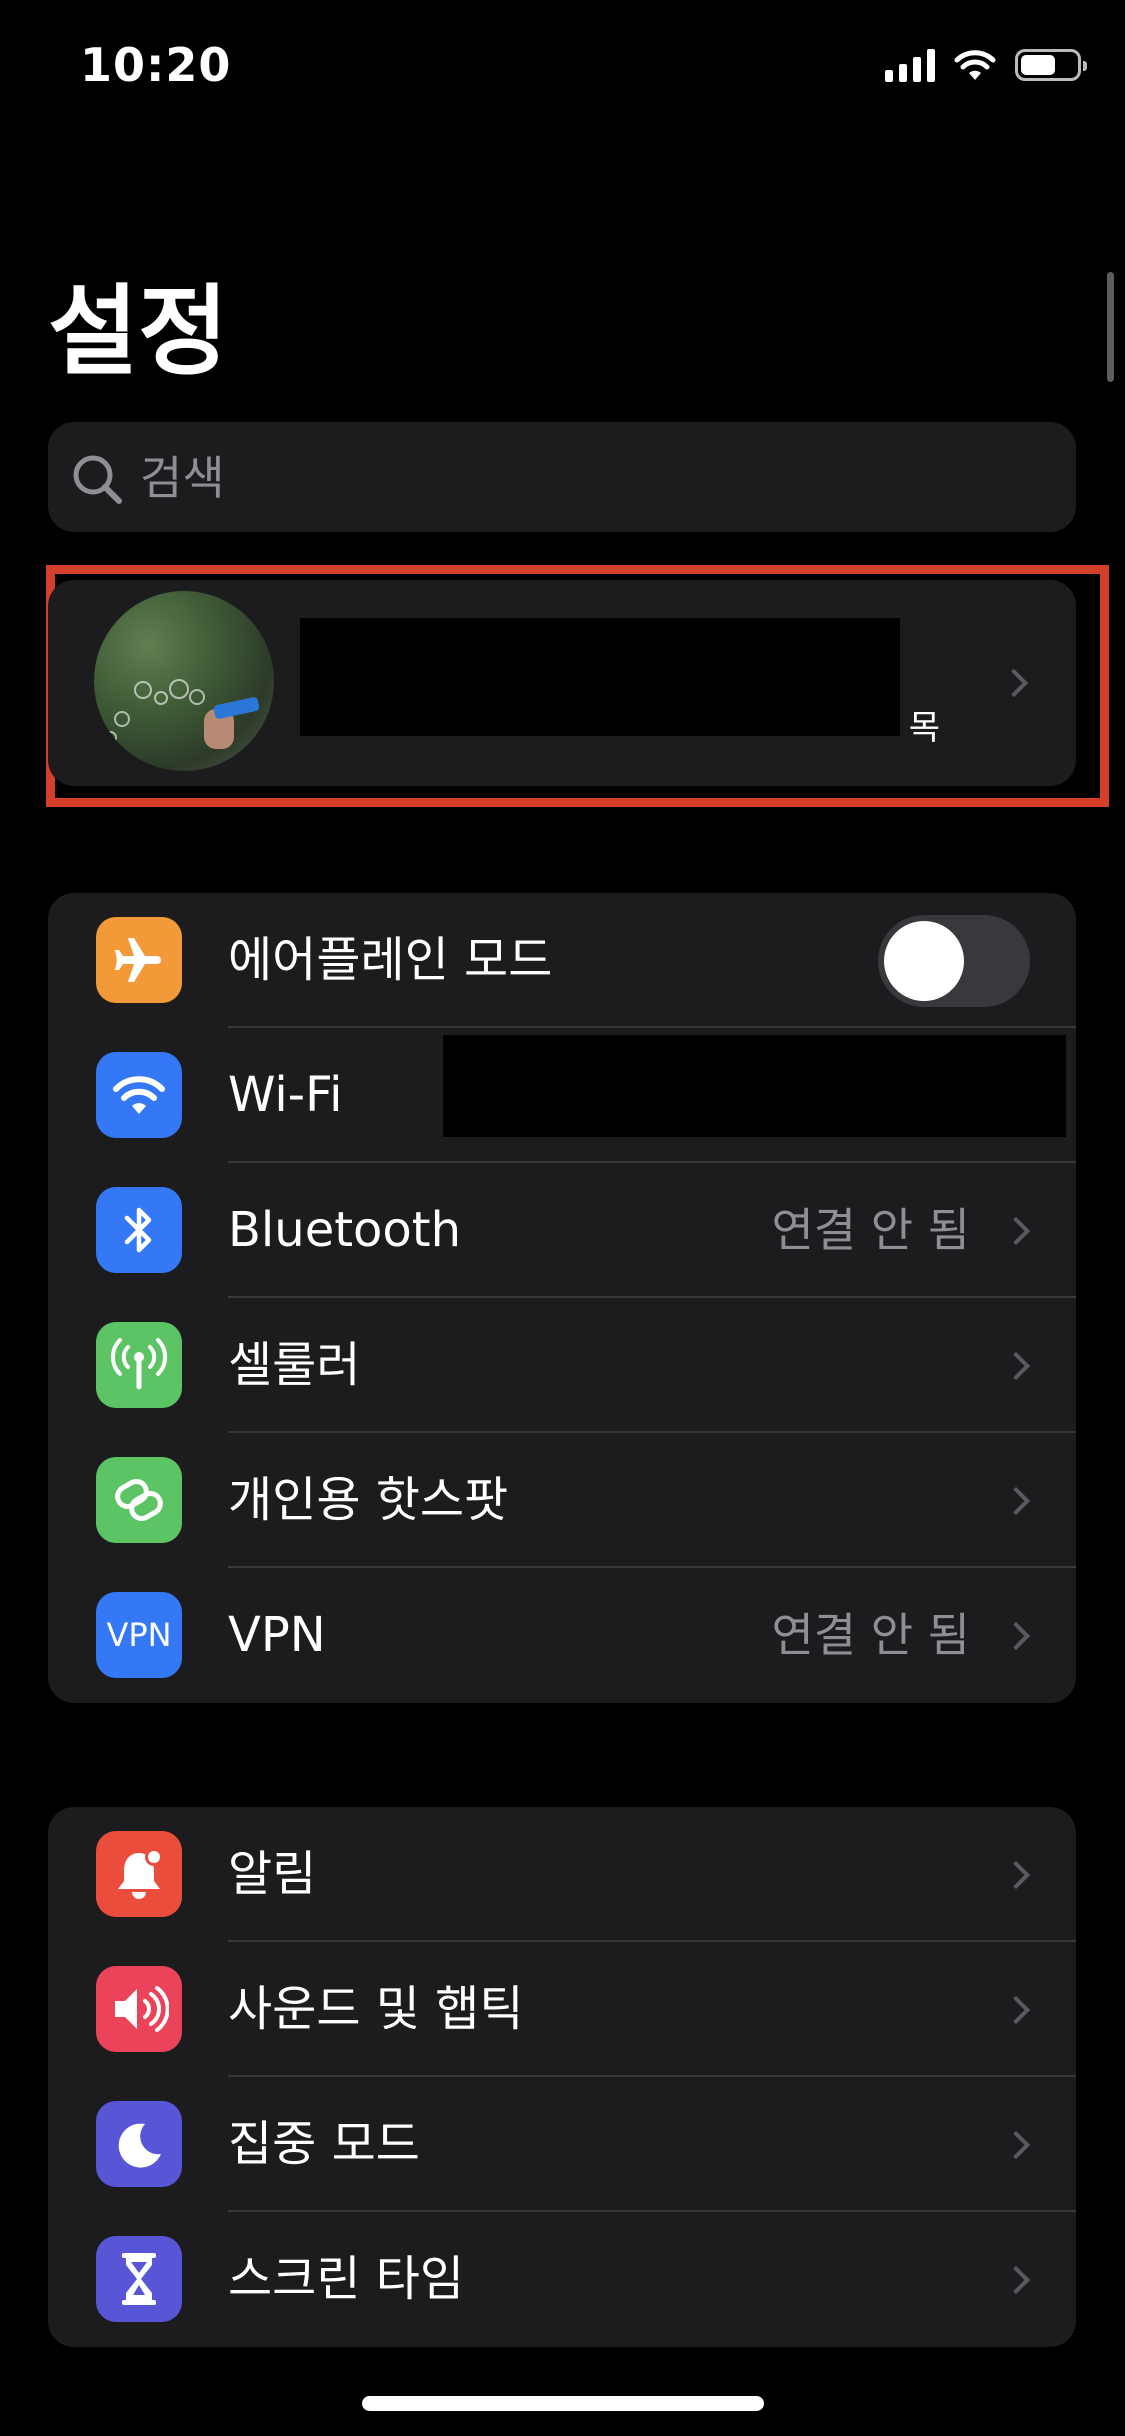  I want to click on page-title: 설정, so click(138, 332).